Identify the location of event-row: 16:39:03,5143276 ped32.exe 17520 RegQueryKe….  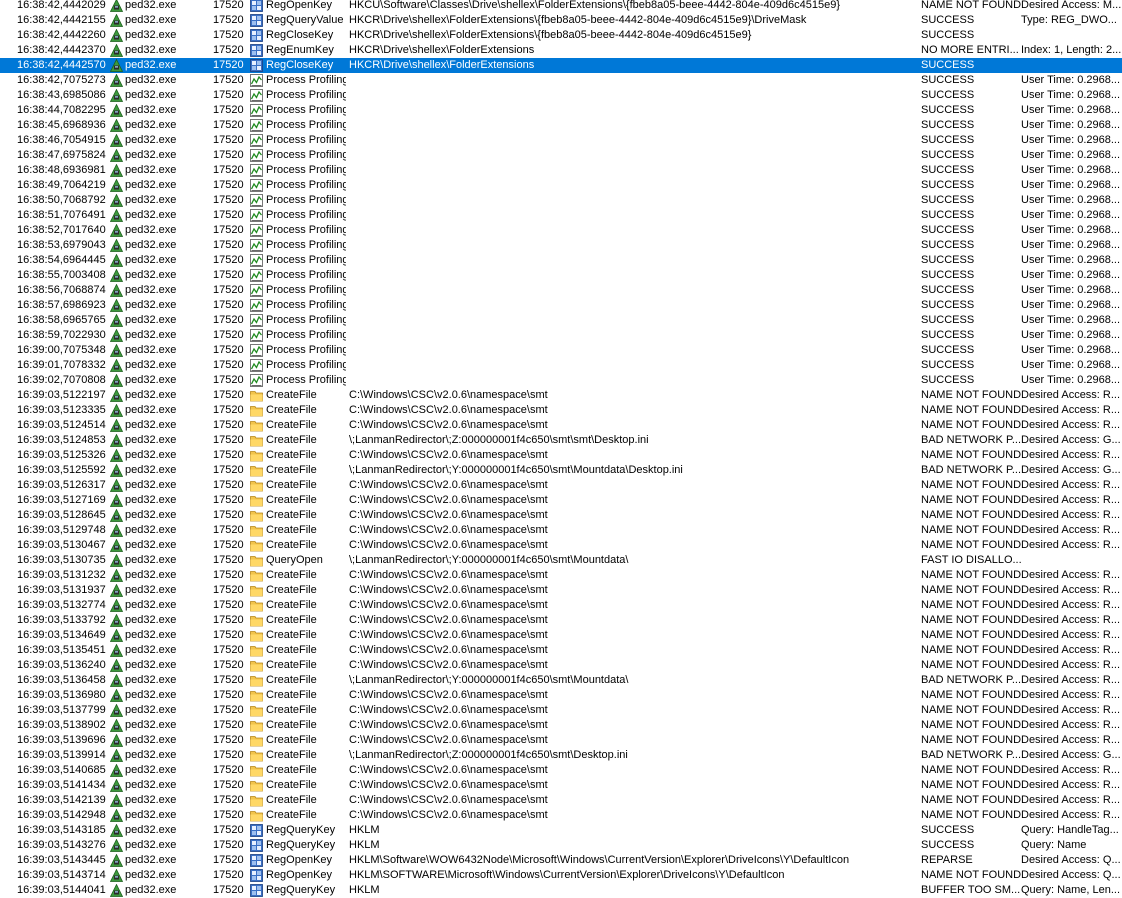
(561, 845).